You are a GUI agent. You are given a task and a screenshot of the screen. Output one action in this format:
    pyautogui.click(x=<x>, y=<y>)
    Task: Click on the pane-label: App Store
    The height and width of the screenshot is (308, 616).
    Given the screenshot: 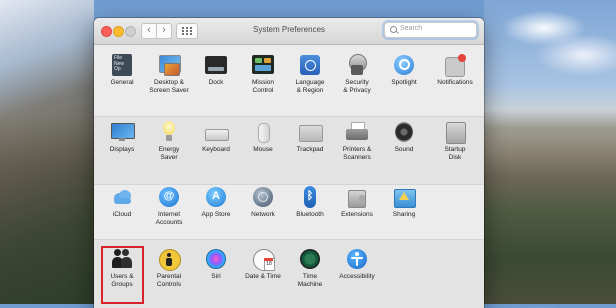 What is the action you would take?
    pyautogui.click(x=216, y=214)
    